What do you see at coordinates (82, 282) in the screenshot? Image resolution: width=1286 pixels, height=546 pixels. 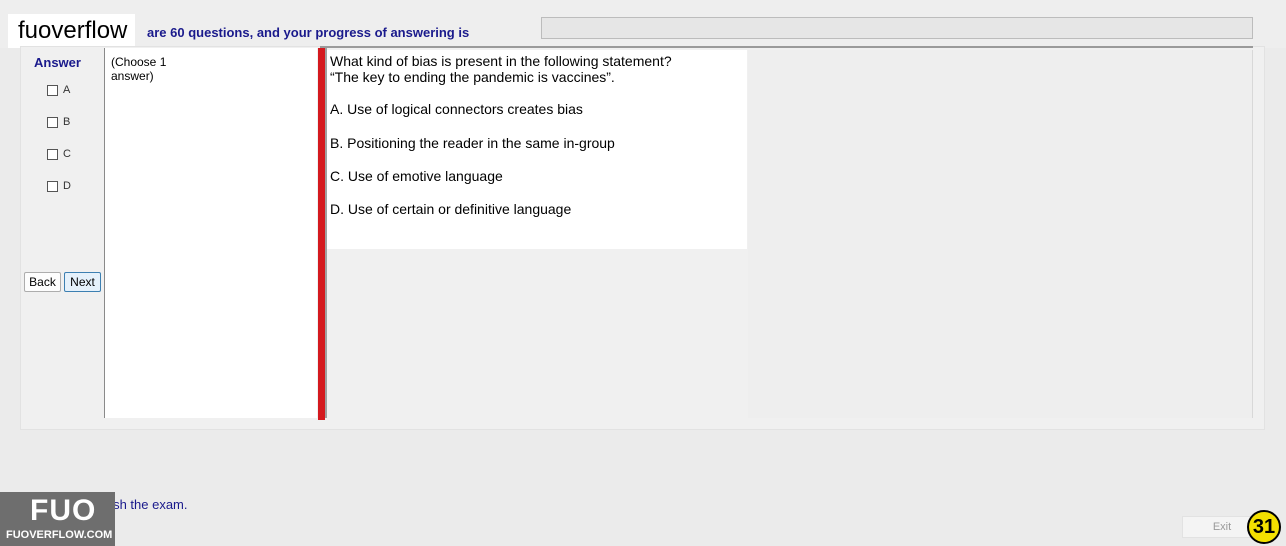 I see `next-button: Next` at bounding box center [82, 282].